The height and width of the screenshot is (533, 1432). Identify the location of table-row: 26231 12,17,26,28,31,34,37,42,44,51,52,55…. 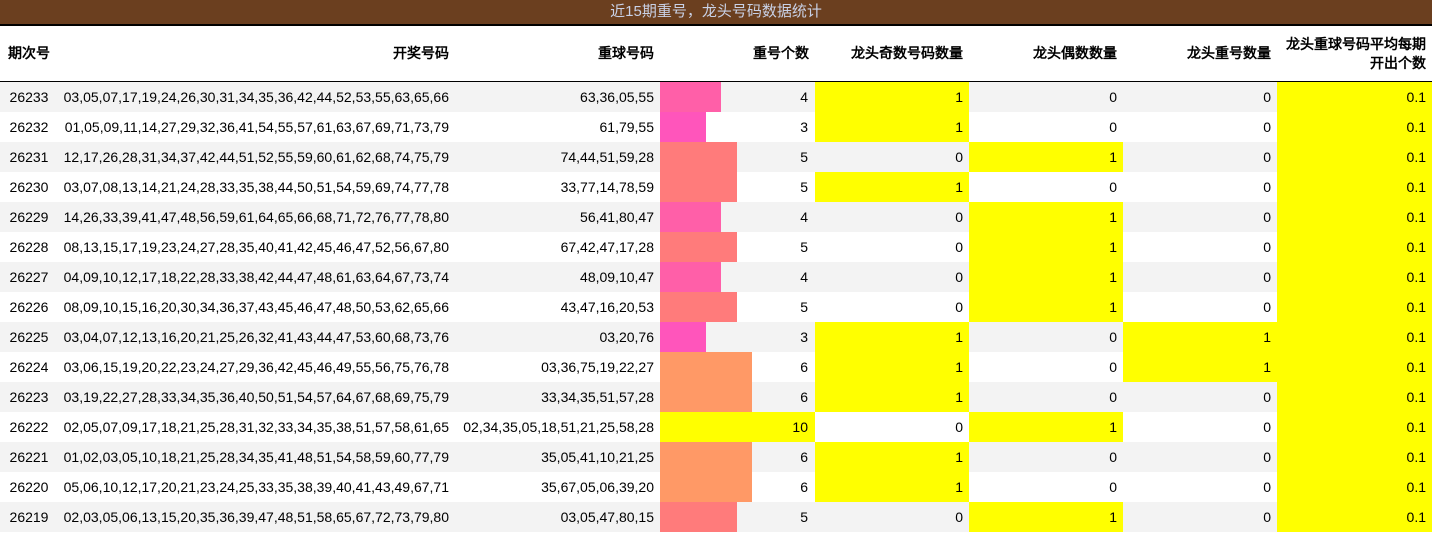
(716, 157).